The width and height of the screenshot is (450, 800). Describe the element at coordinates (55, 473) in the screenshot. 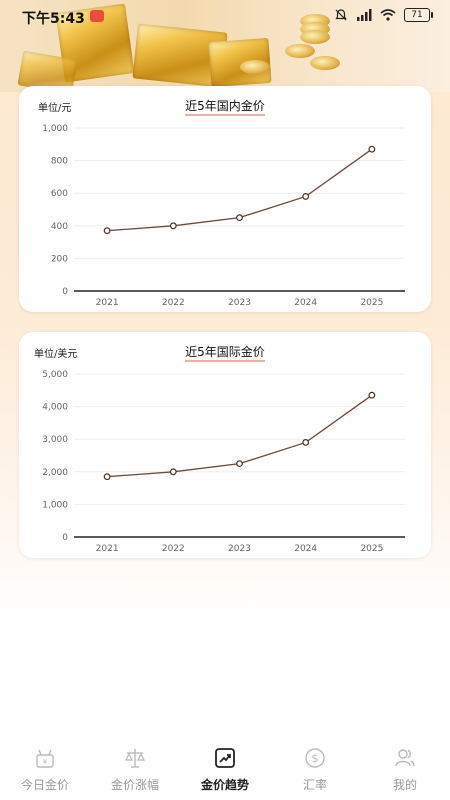

I see `y-tick-label: 2,000` at that location.